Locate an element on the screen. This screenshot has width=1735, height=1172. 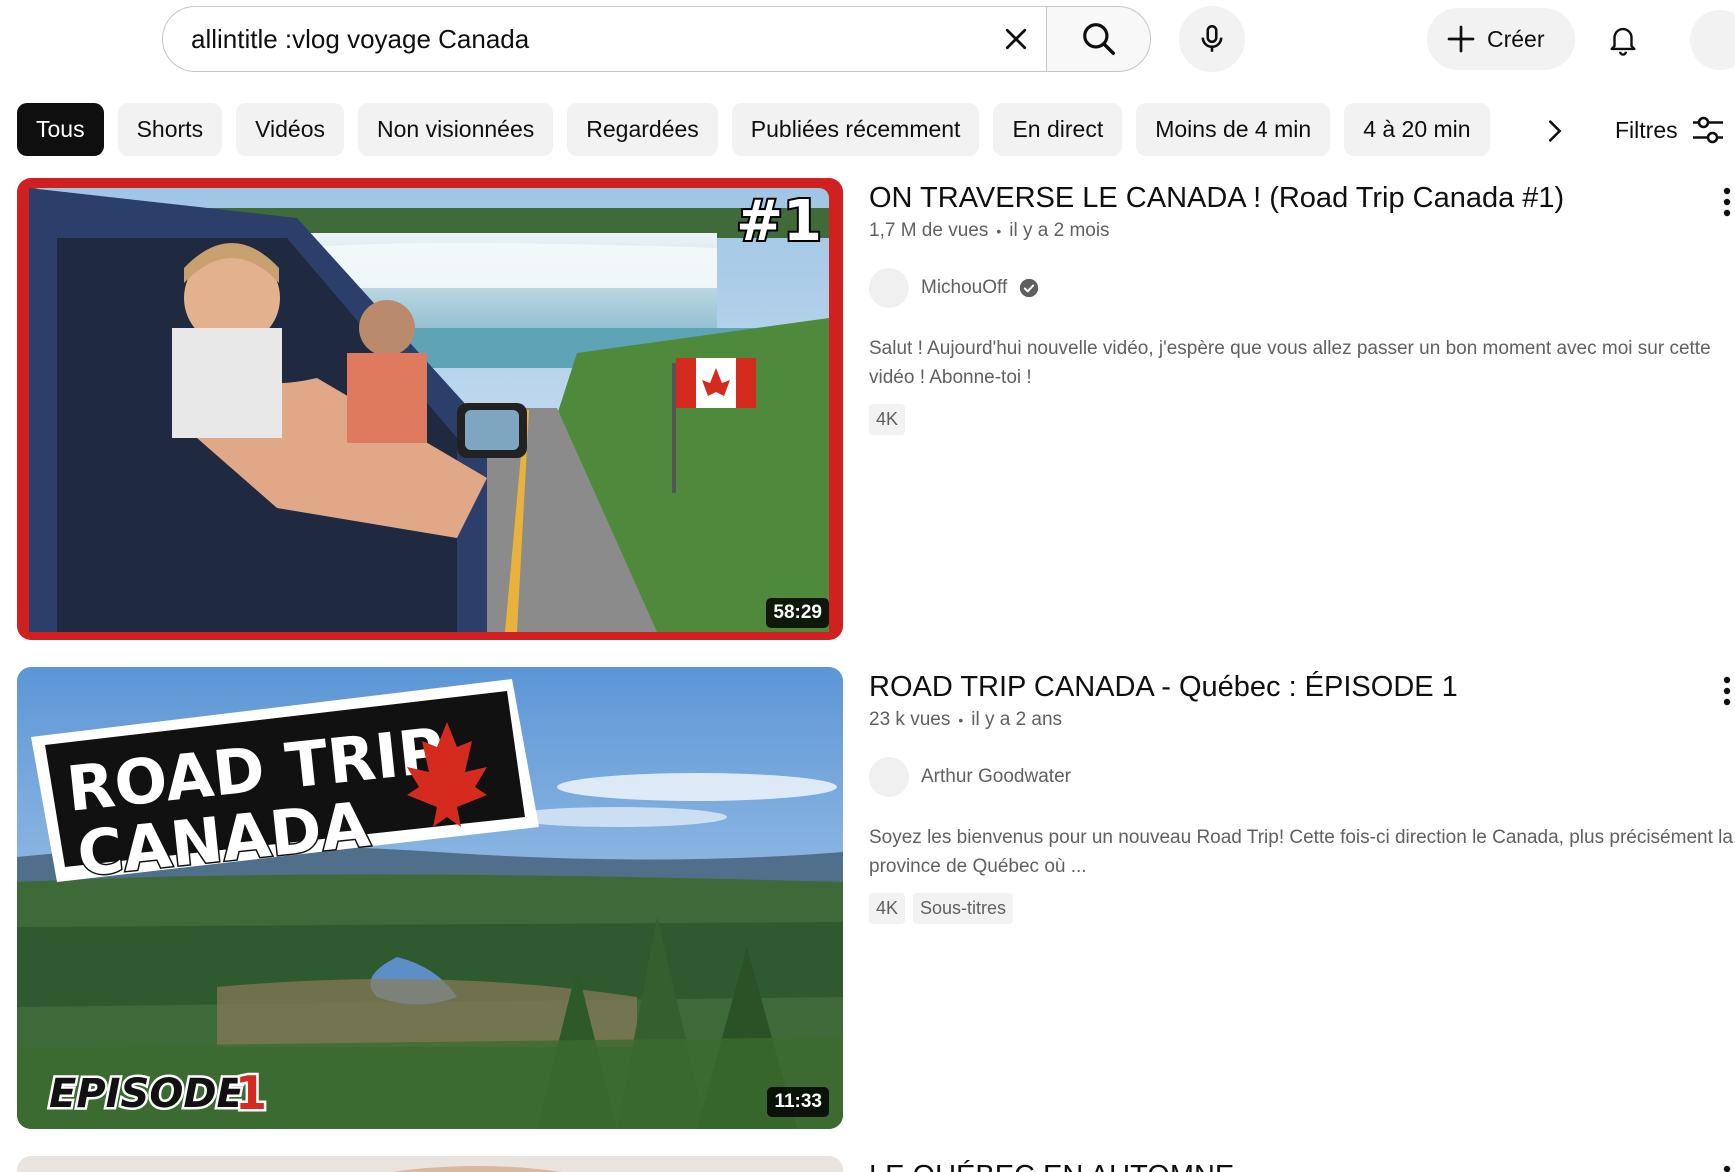
channel-name: MichouOff is located at coordinates (964, 288).